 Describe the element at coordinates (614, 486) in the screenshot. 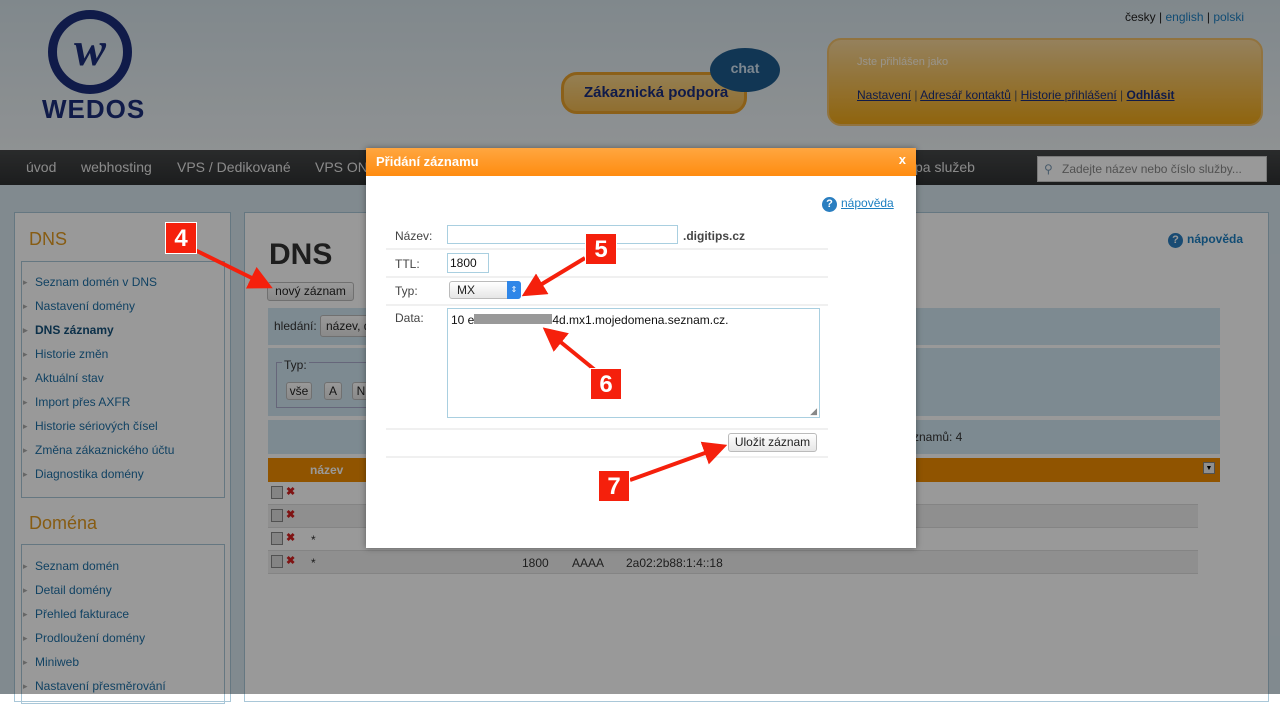

I see `annotation-7: 7` at that location.